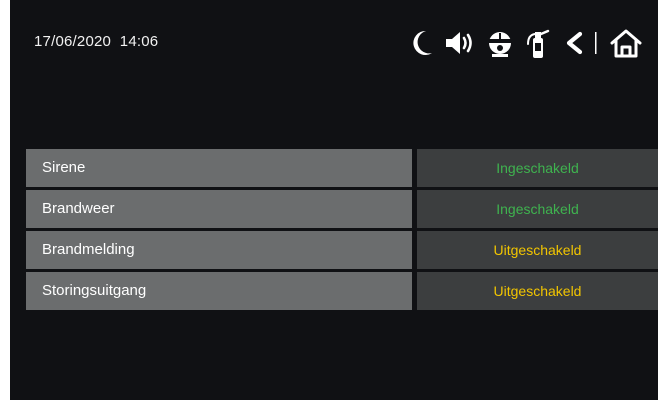 Image resolution: width=658 pixels, height=400 pixels. Describe the element at coordinates (500, 43) in the screenshot. I see `firefighter-helmet-icon` at that location.